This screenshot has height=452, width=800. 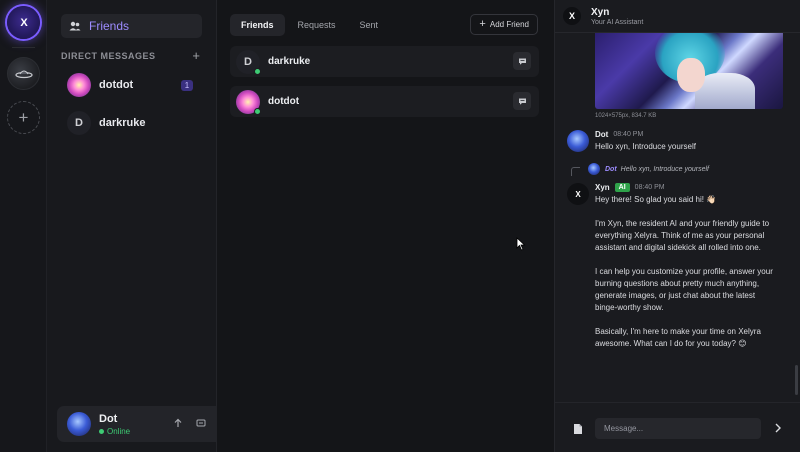 I want to click on image-meta: 1024×575px, 834.7 KB, so click(x=626, y=116).